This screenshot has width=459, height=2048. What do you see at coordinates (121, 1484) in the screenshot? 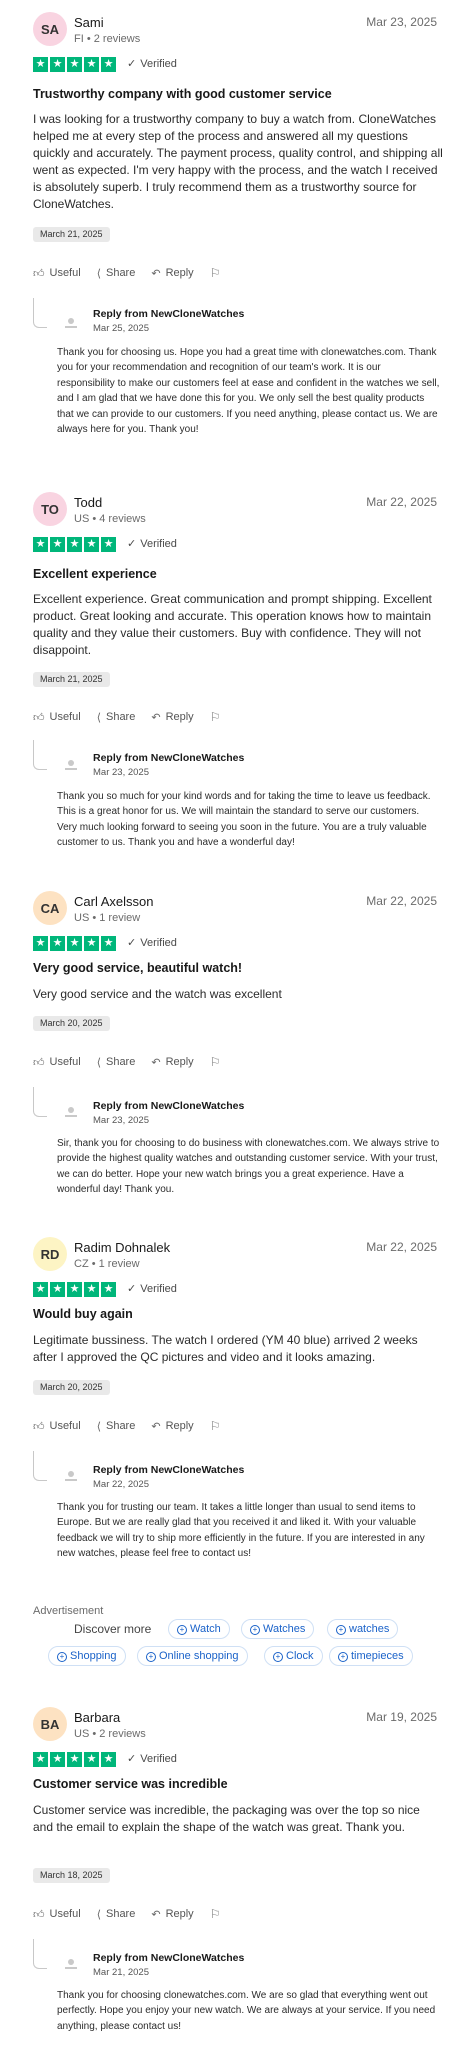
I see `reply-date: Mar 22, 2025` at bounding box center [121, 1484].